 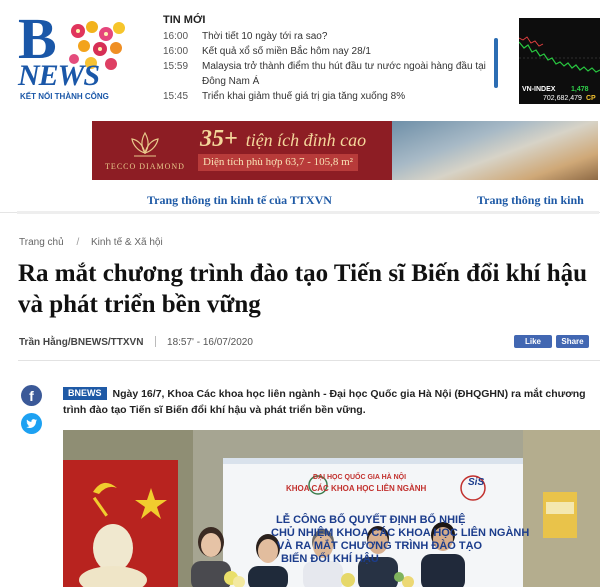 I want to click on sapo-source-tag: BNEWS, so click(x=85, y=393).